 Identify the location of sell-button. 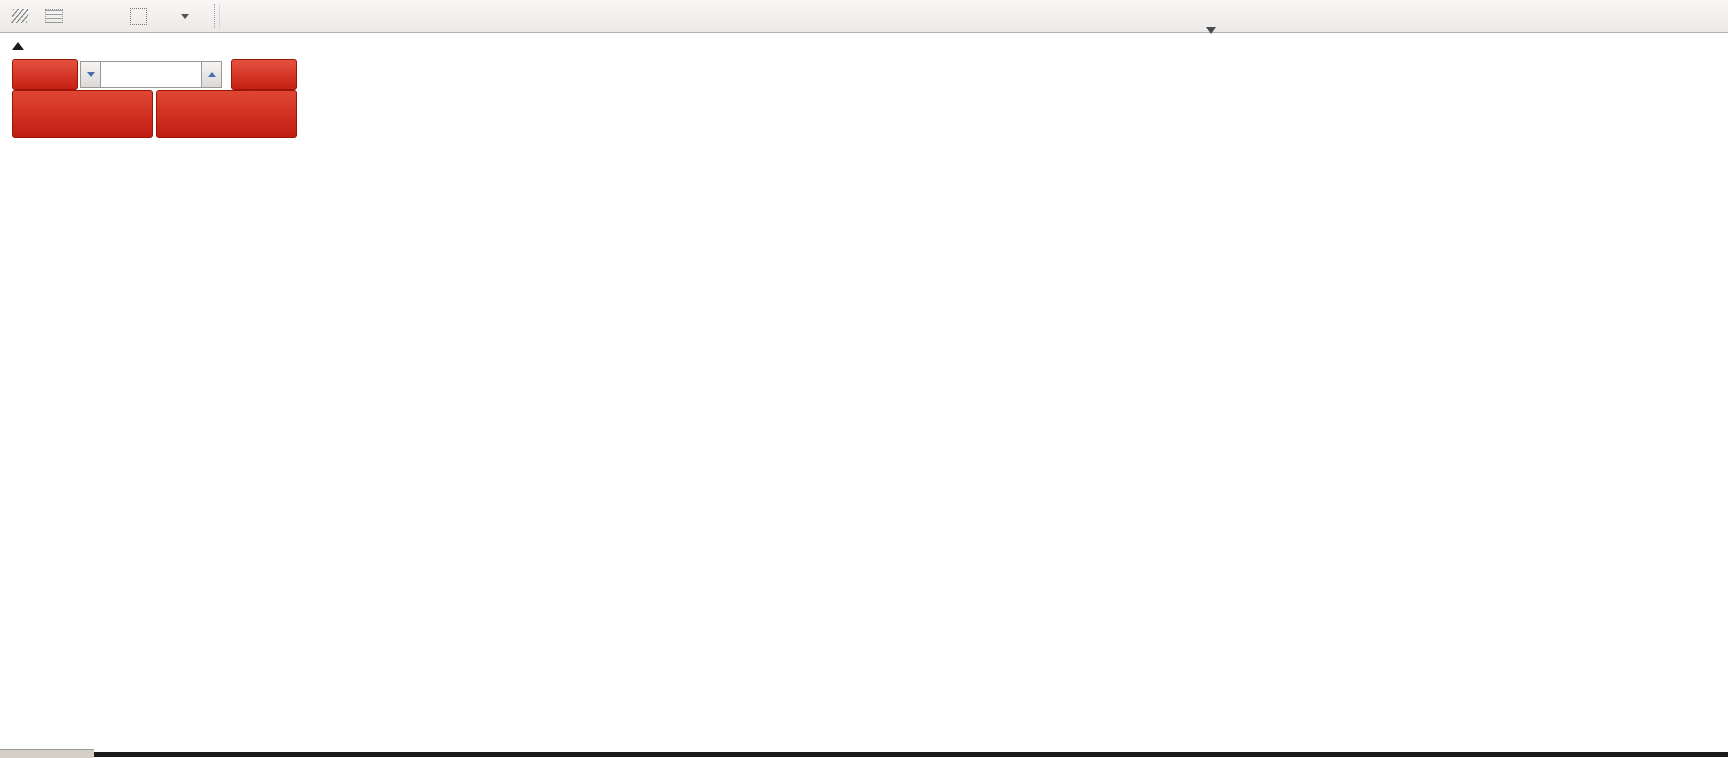
(45, 74).